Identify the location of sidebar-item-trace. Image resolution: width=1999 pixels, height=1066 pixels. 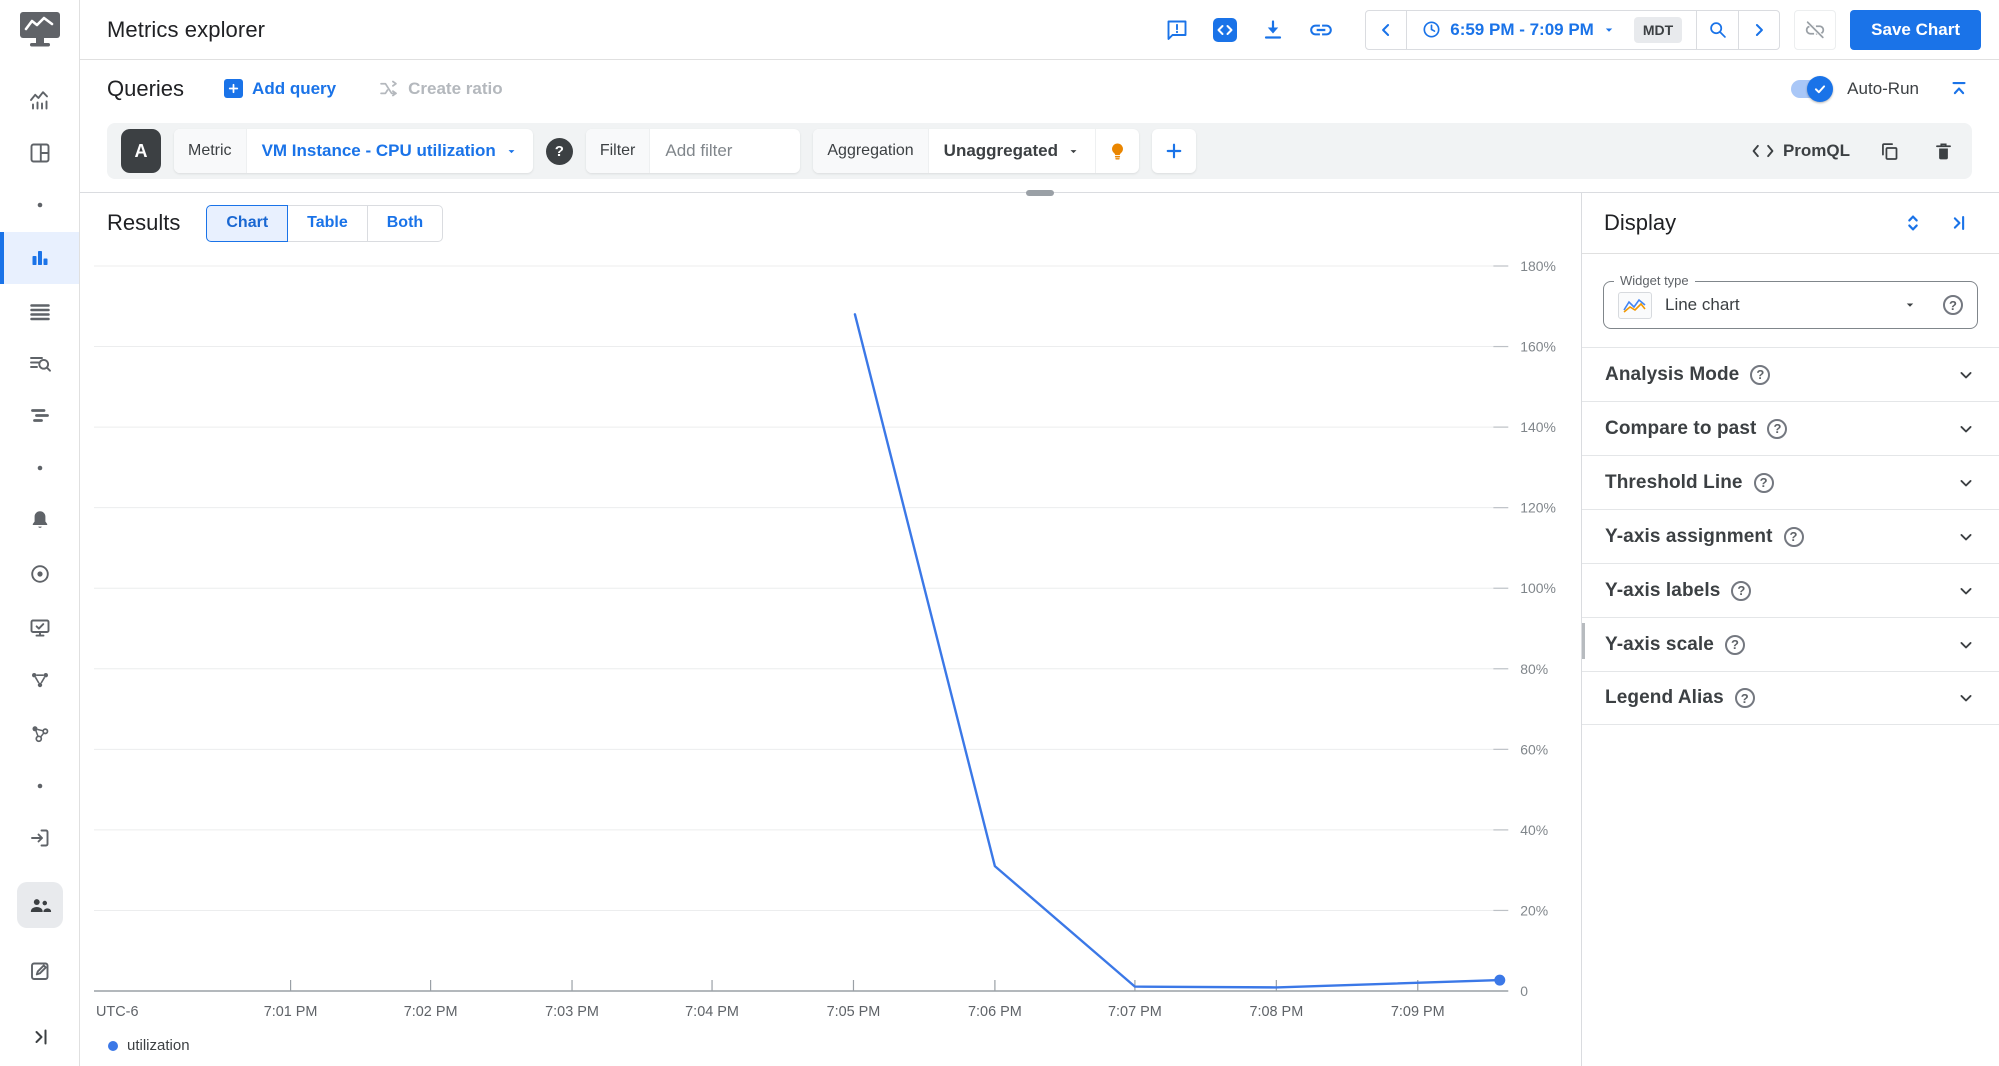
(39, 416).